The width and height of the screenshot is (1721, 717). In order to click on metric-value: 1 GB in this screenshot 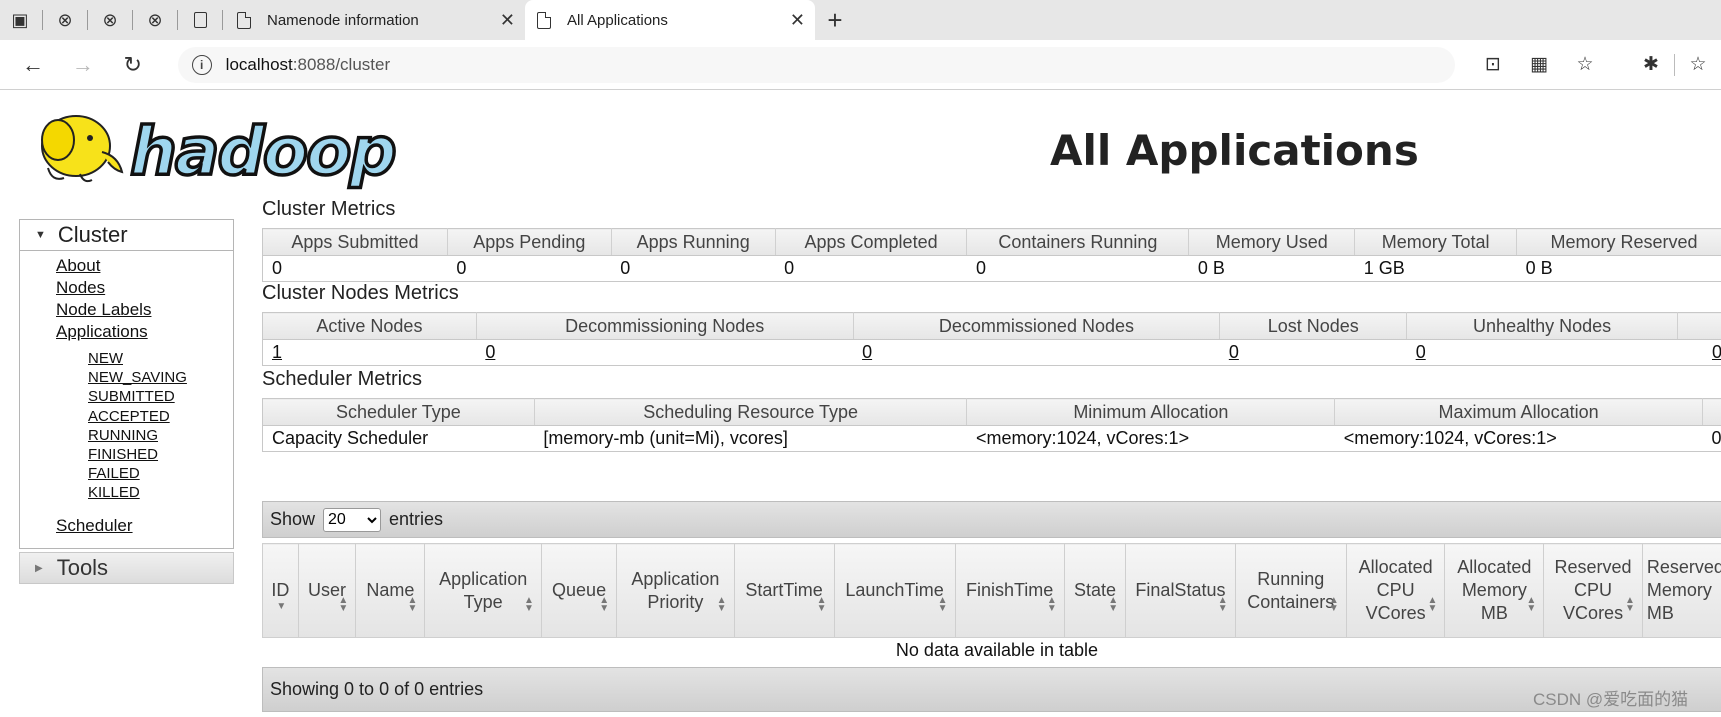, I will do `click(1435, 268)`.